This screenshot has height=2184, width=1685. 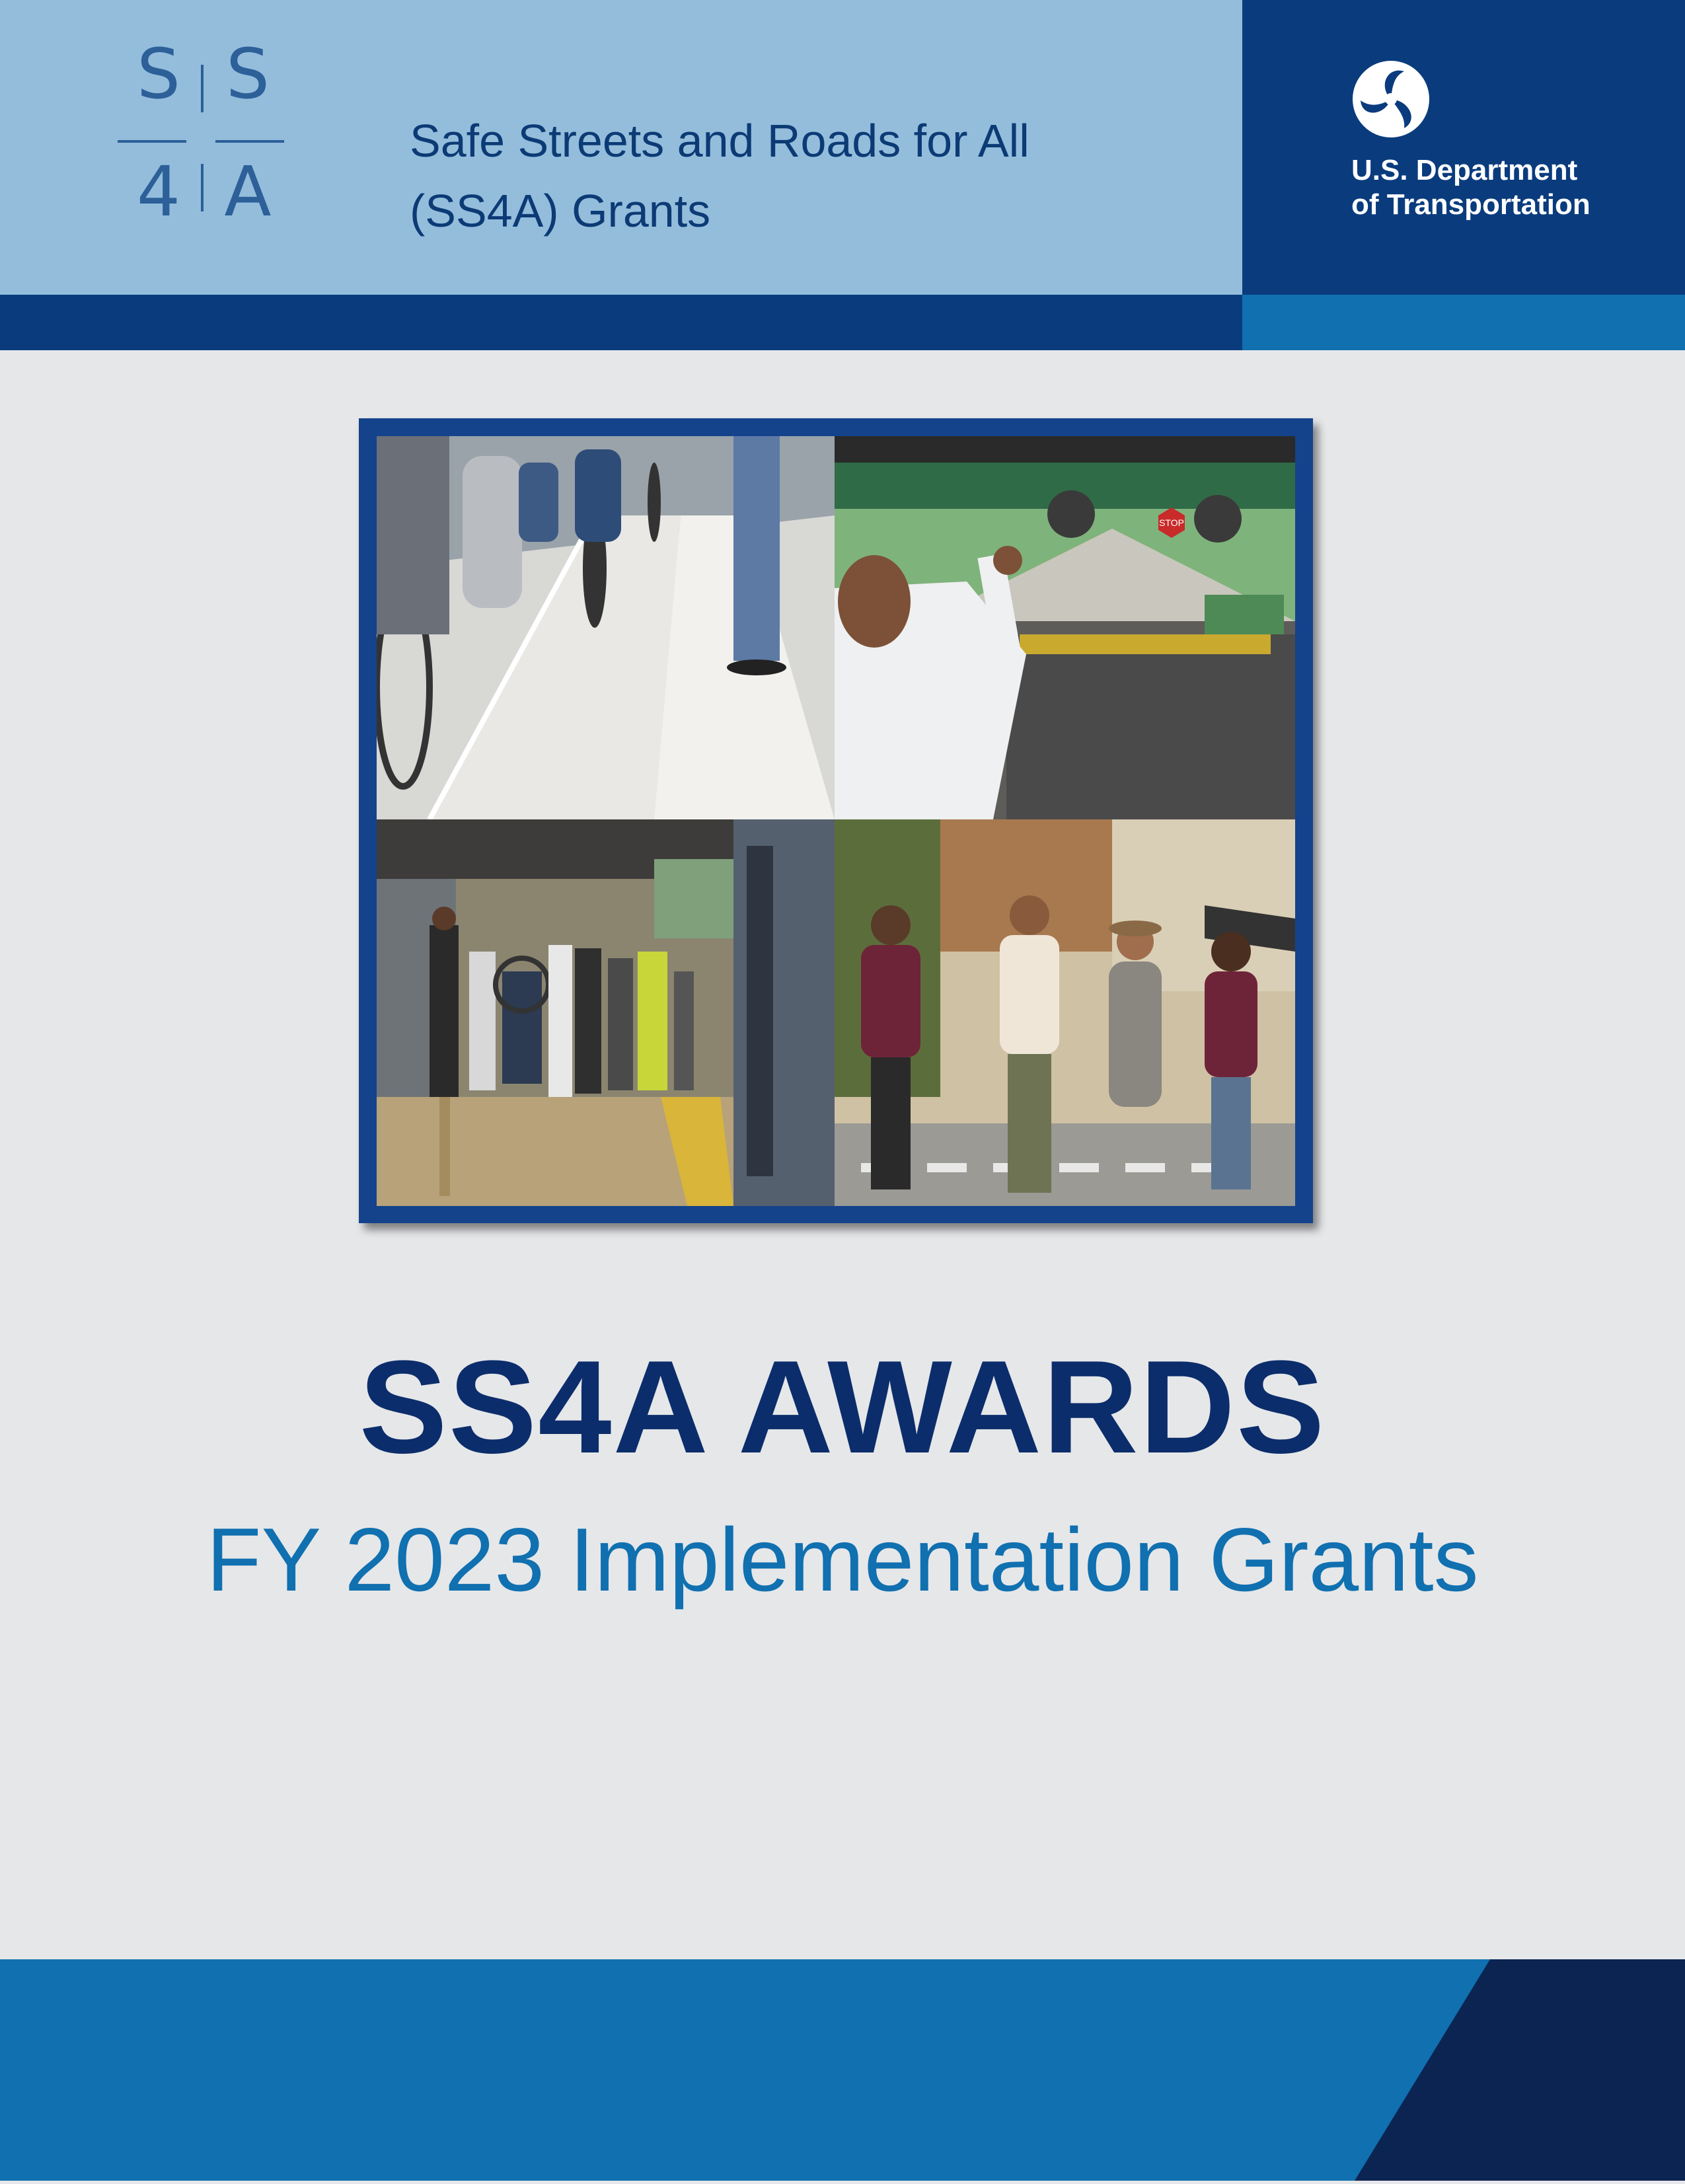 I want to click on logo-letter-s2: S, so click(x=248, y=74).